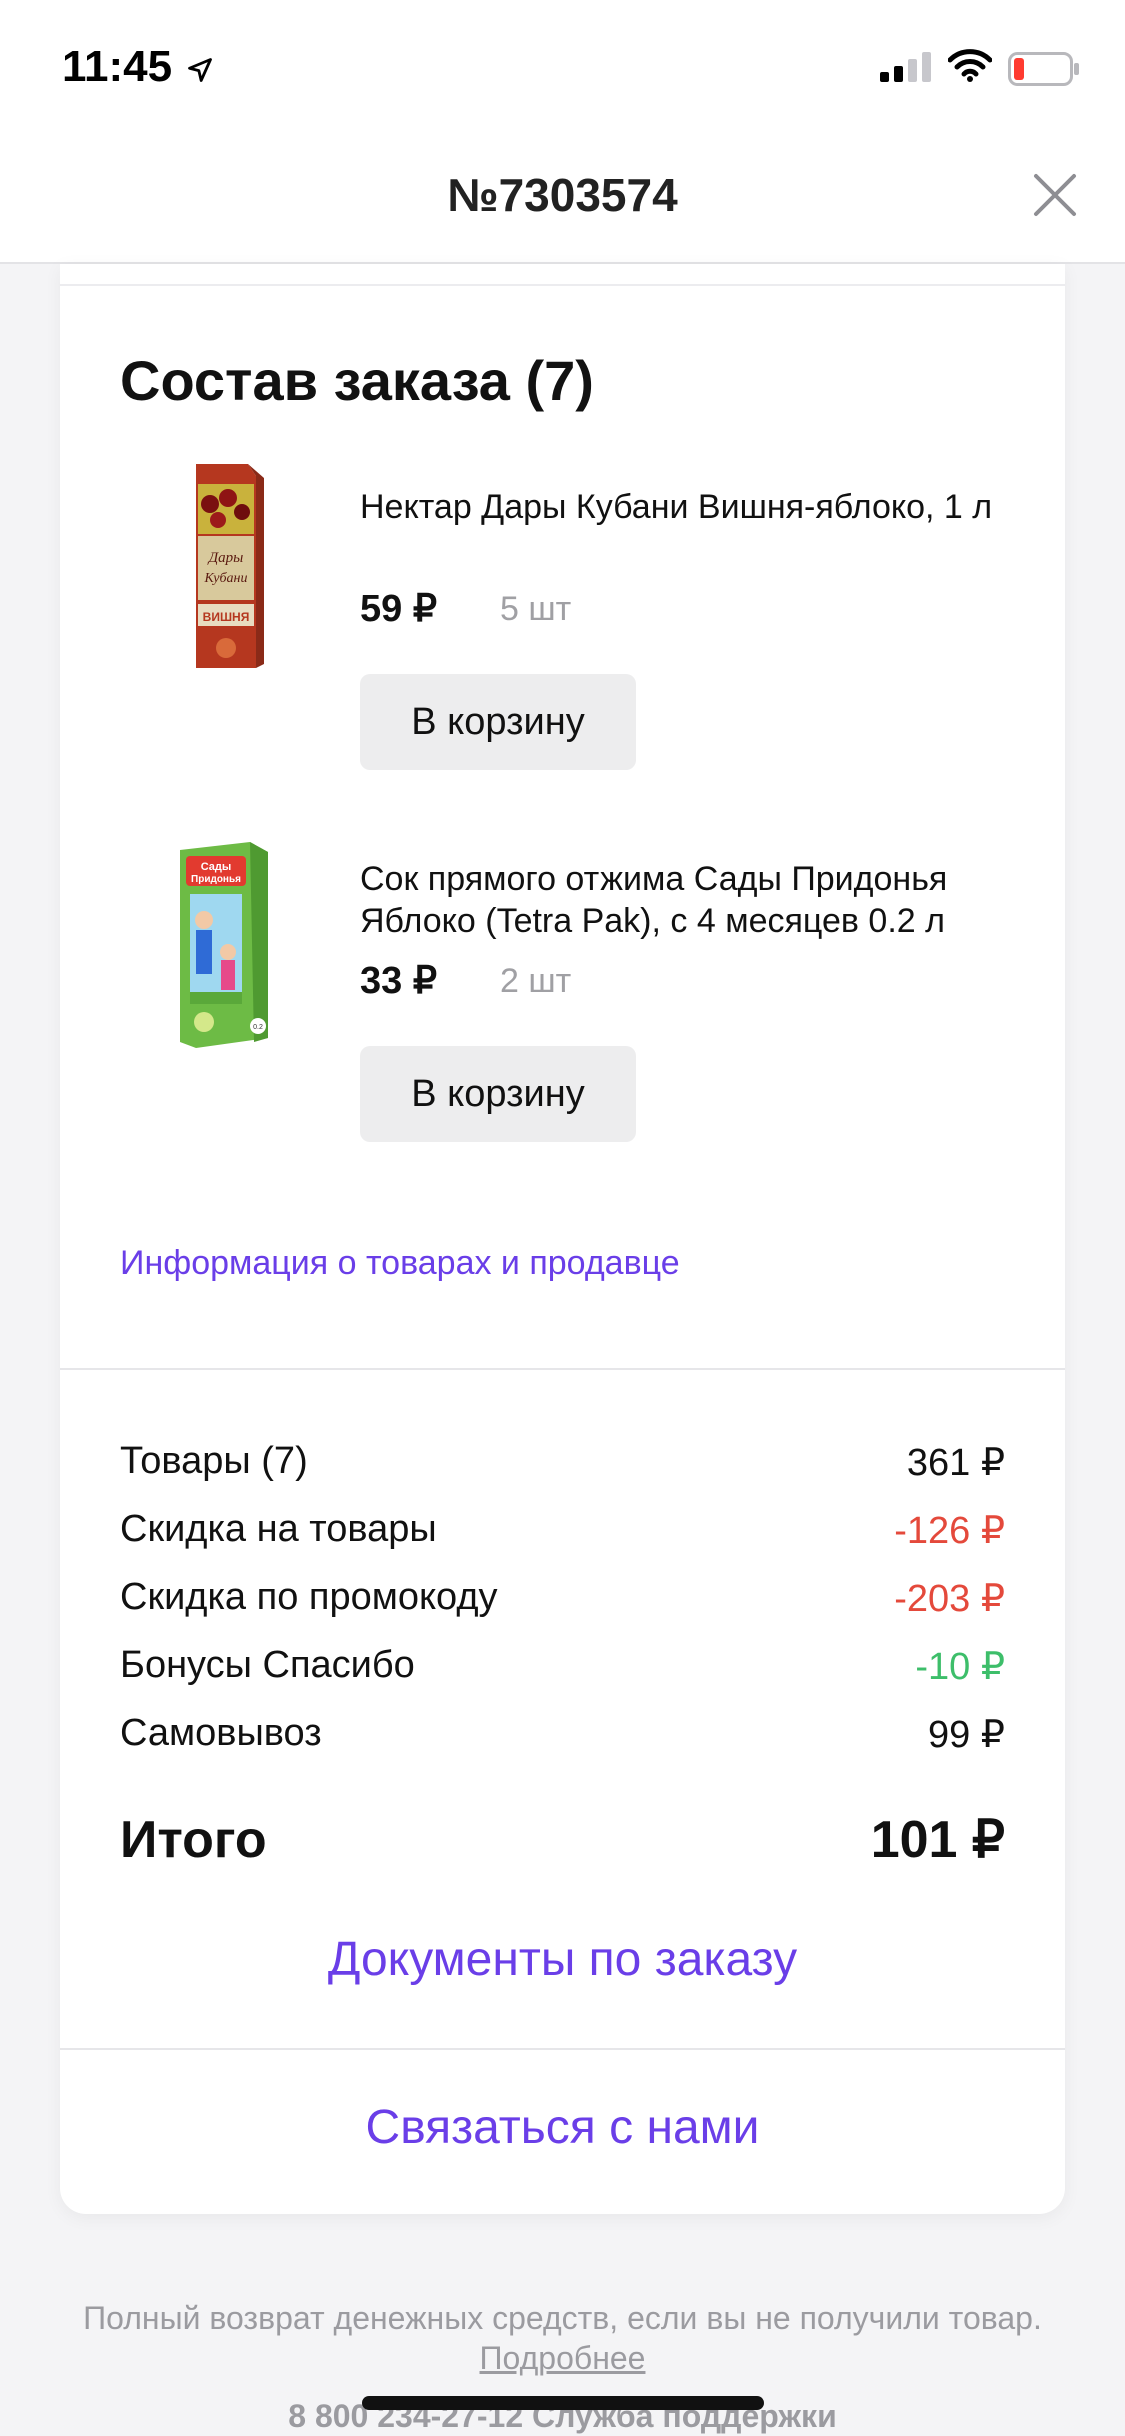 Image resolution: width=1125 pixels, height=2436 pixels. Describe the element at coordinates (970, 65) in the screenshot. I see `wifi-icon` at that location.